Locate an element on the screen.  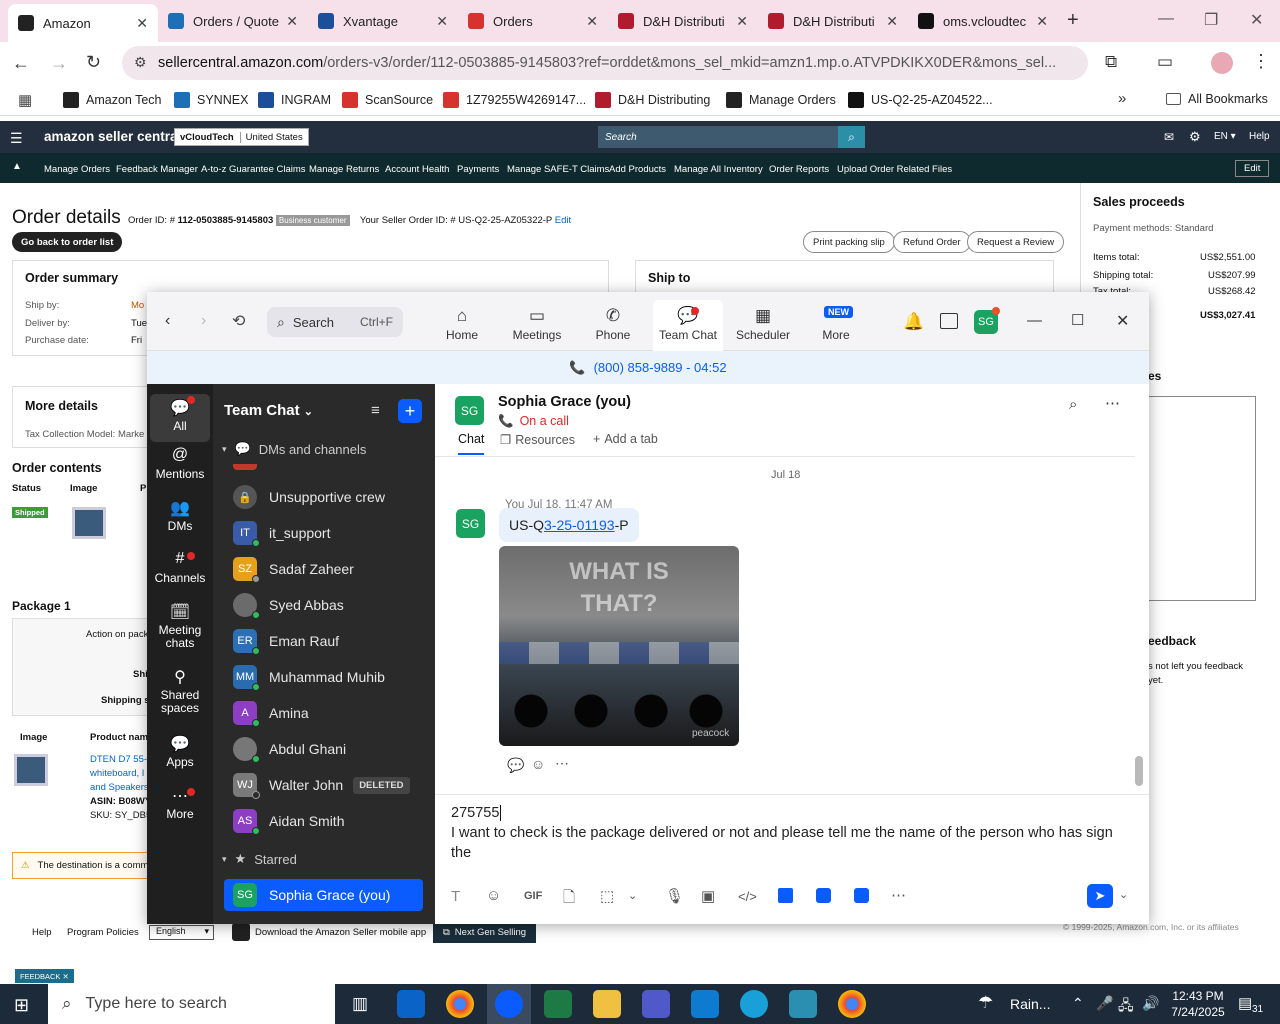
forward-icon: → is located at coordinates (59, 63).